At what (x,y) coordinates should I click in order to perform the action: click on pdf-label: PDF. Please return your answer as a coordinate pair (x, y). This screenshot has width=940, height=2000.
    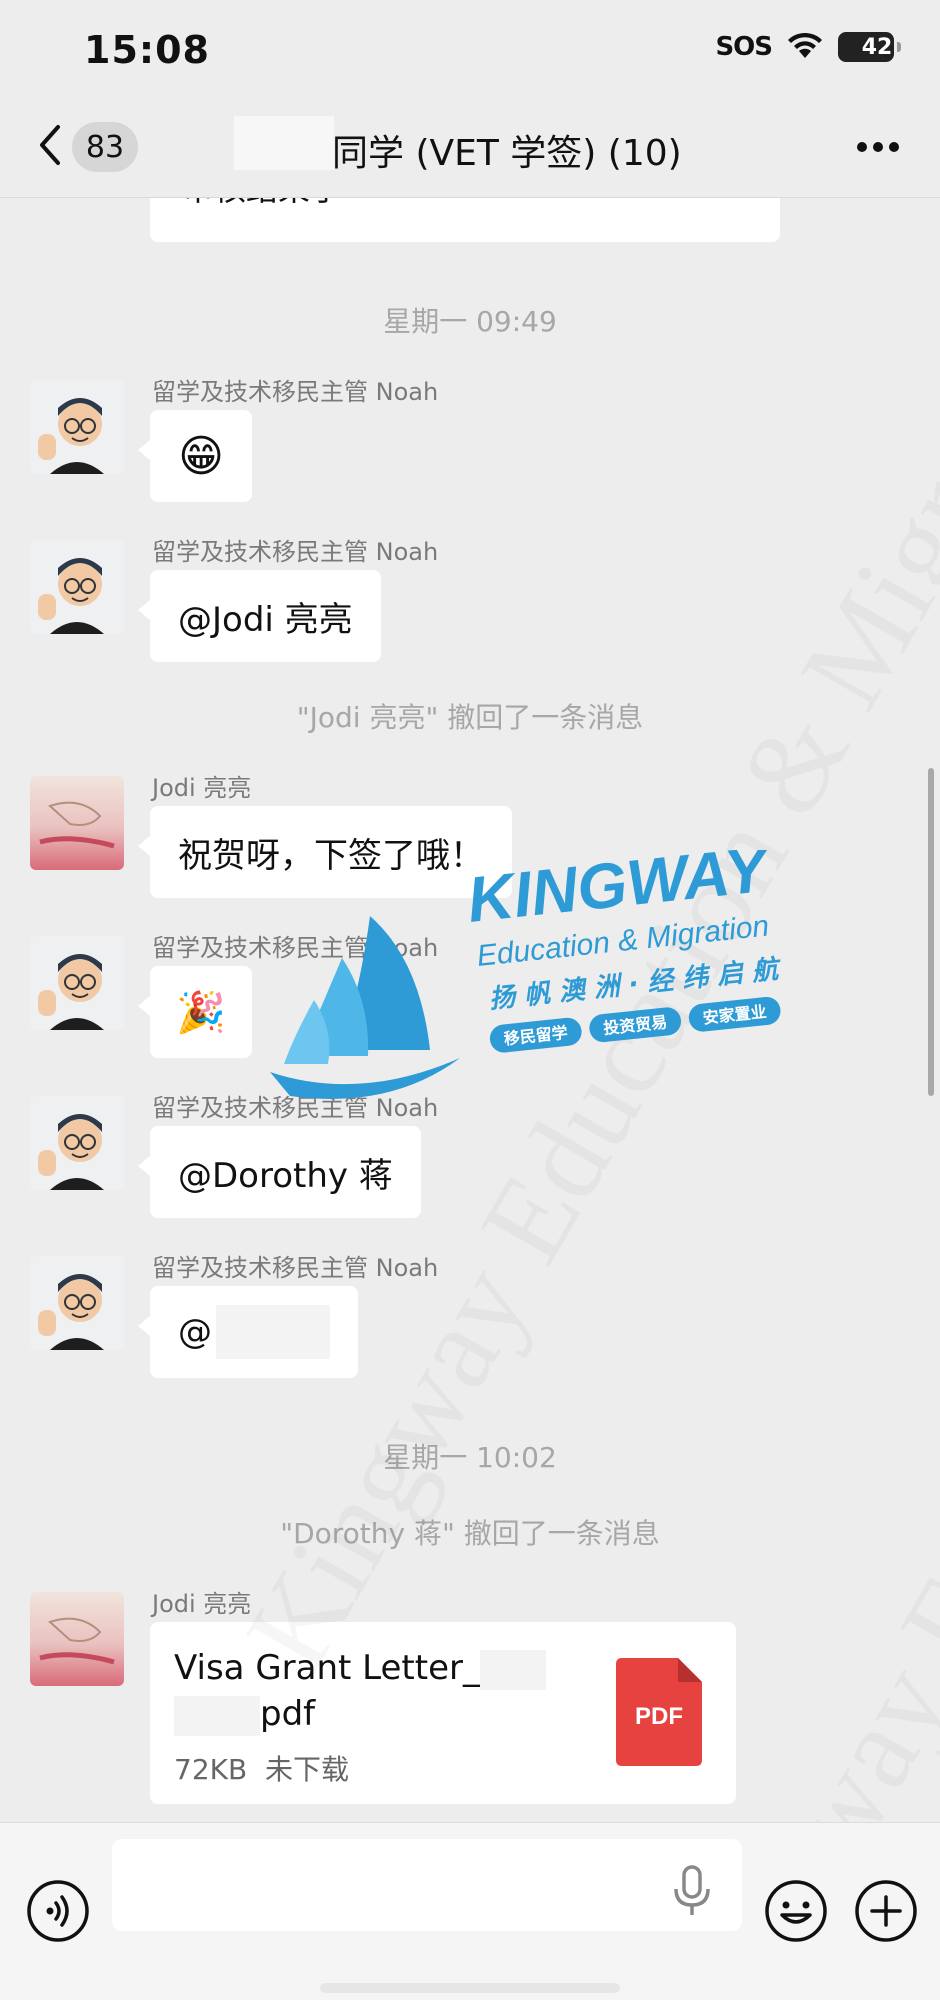
    Looking at the image, I should click on (659, 1716).